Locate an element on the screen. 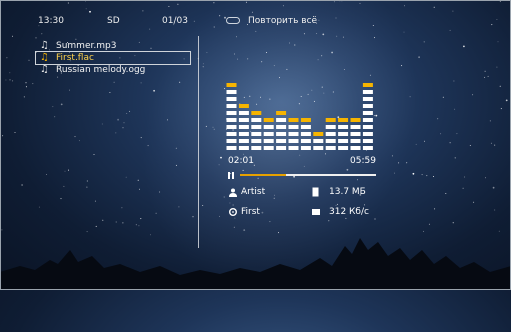 The image size is (511, 332). repeat-toggle is located at coordinates (233, 20).